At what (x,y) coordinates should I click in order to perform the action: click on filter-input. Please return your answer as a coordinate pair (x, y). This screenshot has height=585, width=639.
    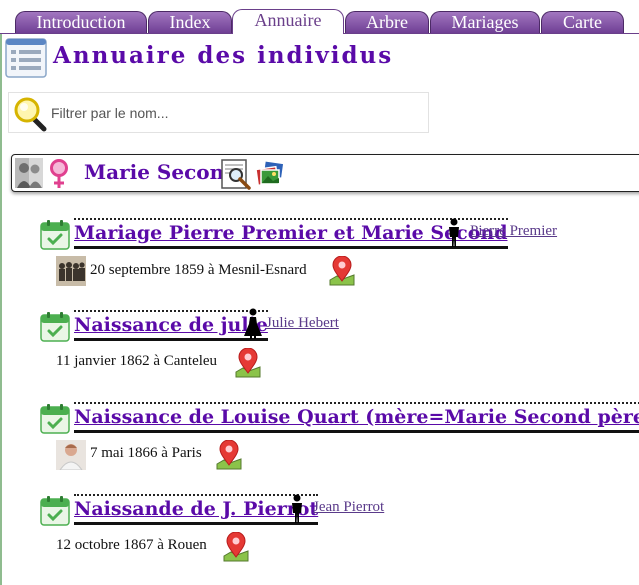
    Looking at the image, I should click on (236, 113).